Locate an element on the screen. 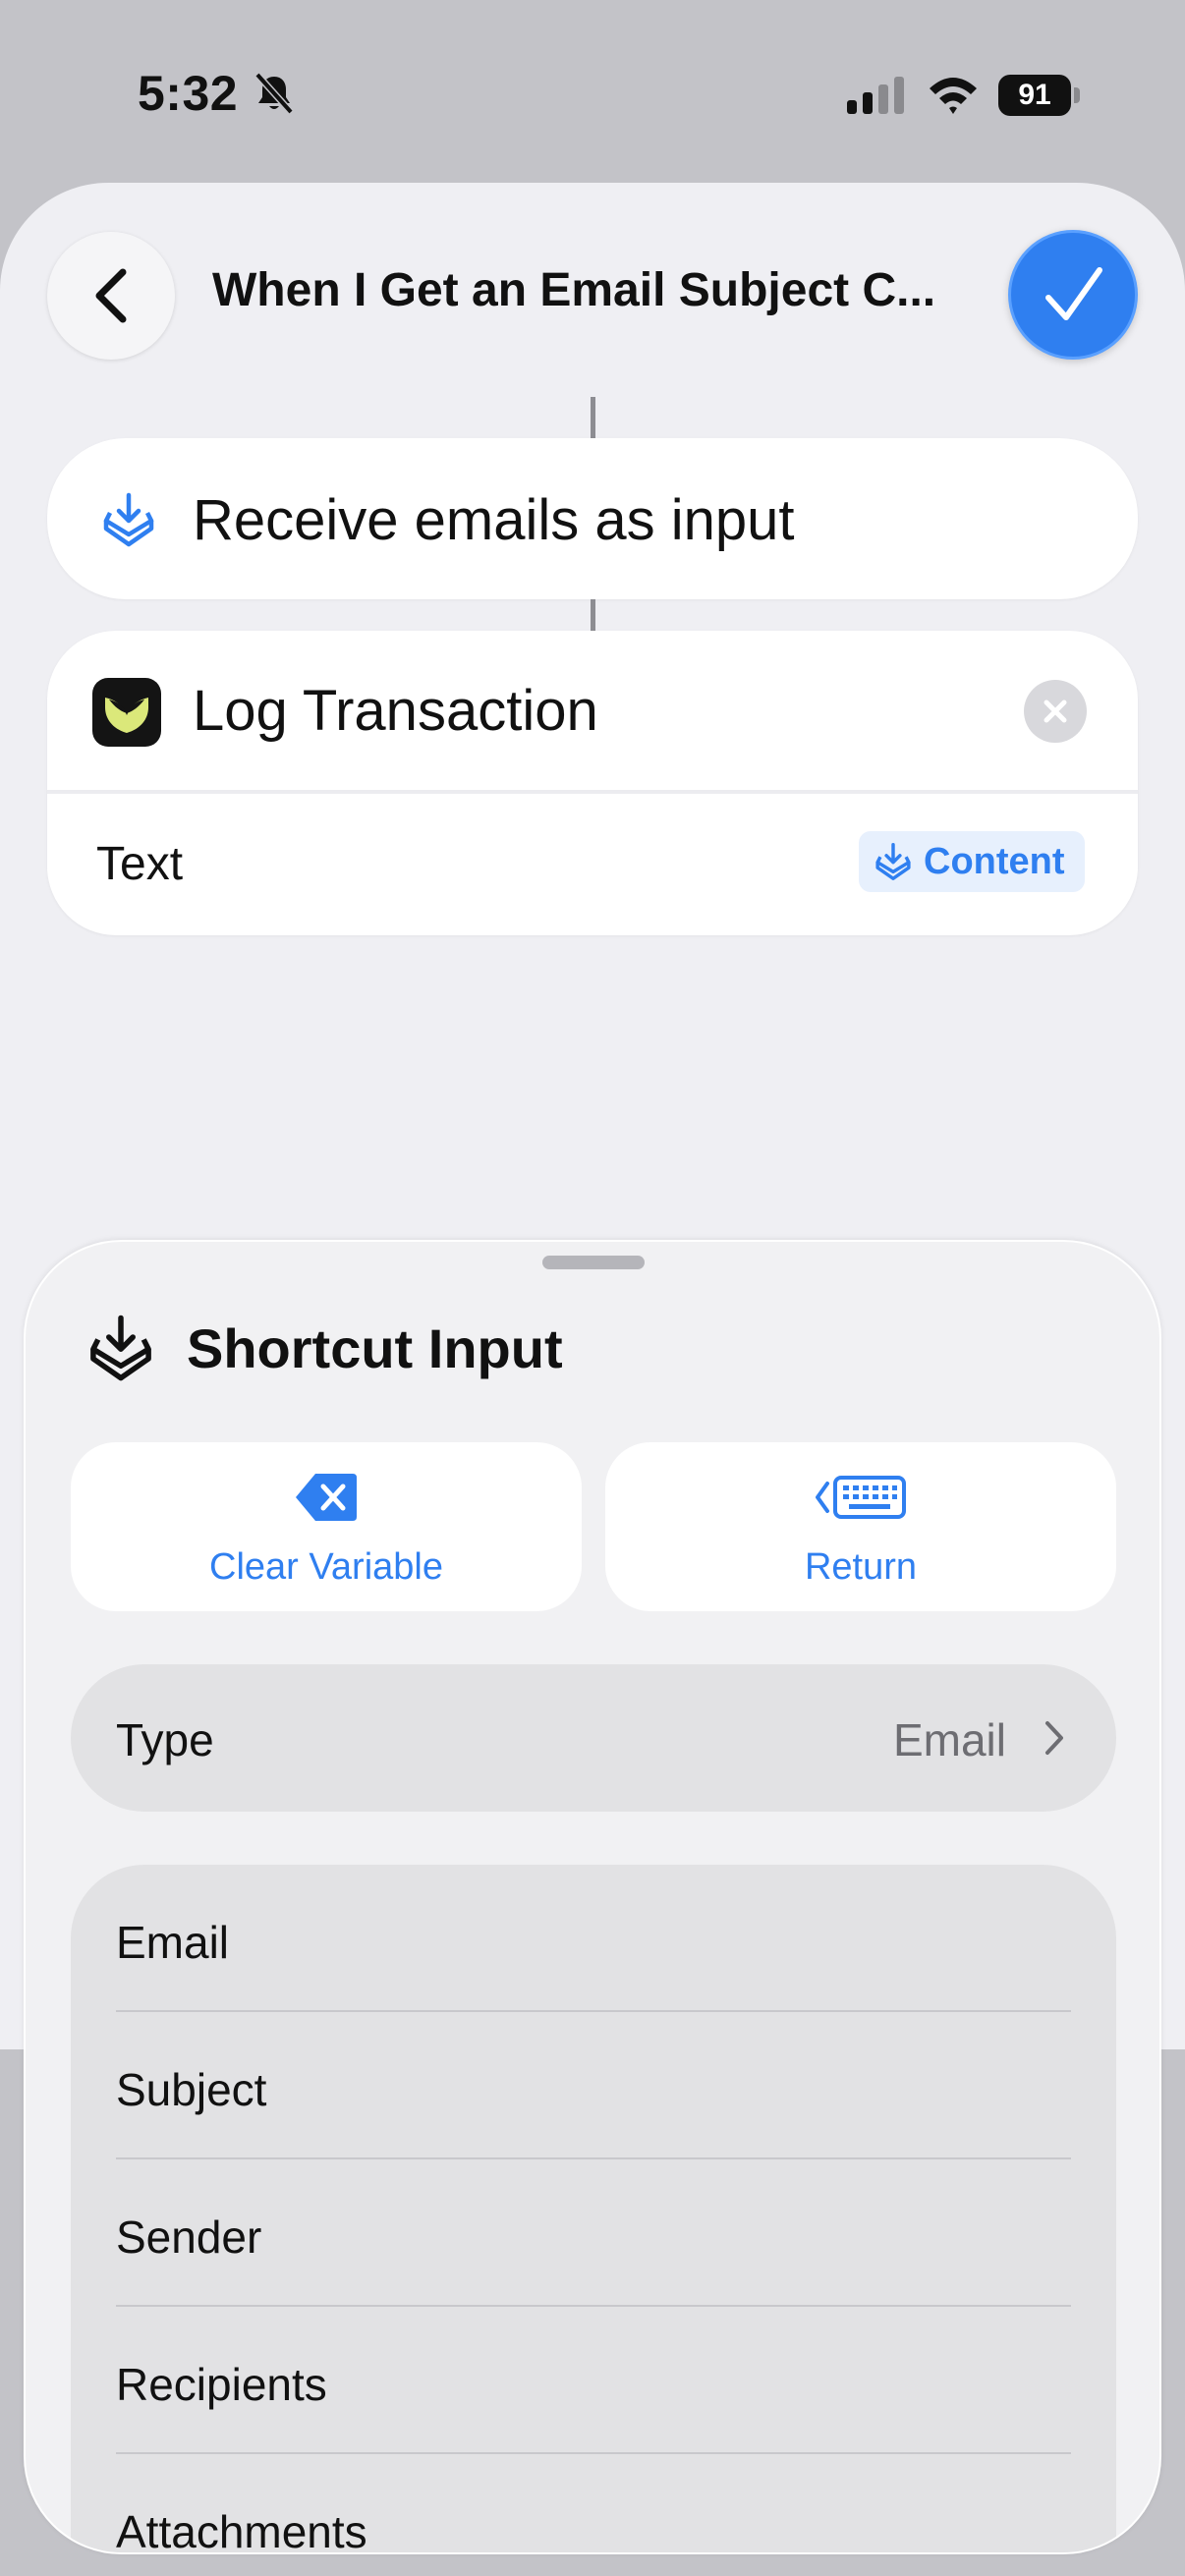  signal-icon is located at coordinates (876, 95).